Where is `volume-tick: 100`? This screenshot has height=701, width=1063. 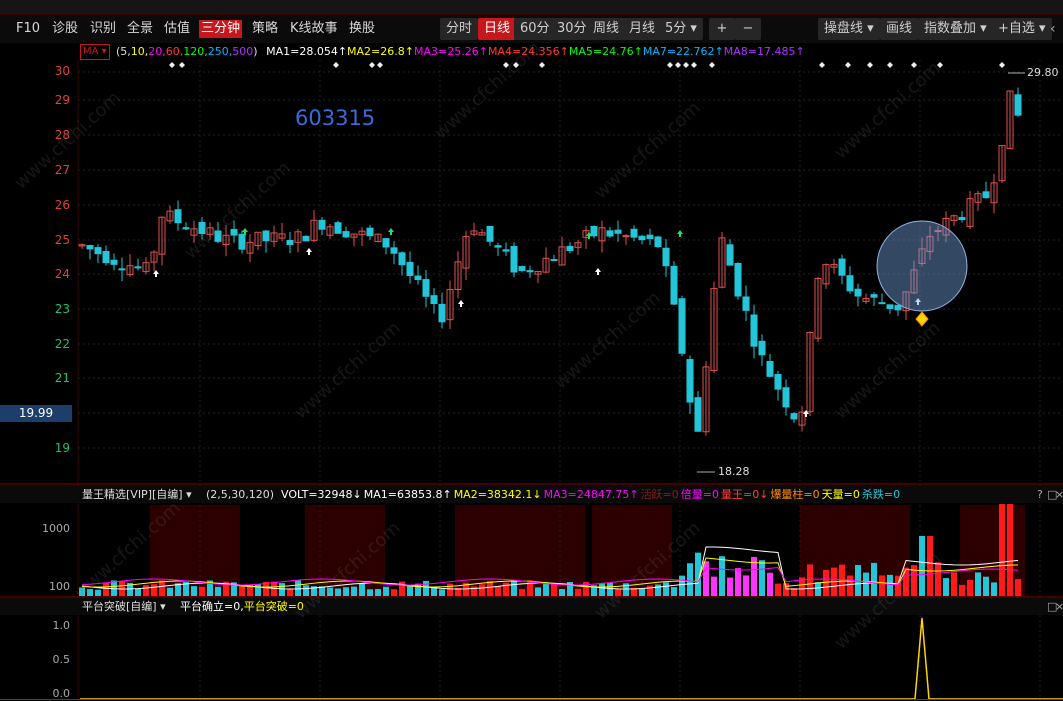
volume-tick: 100 is located at coordinates (59, 586).